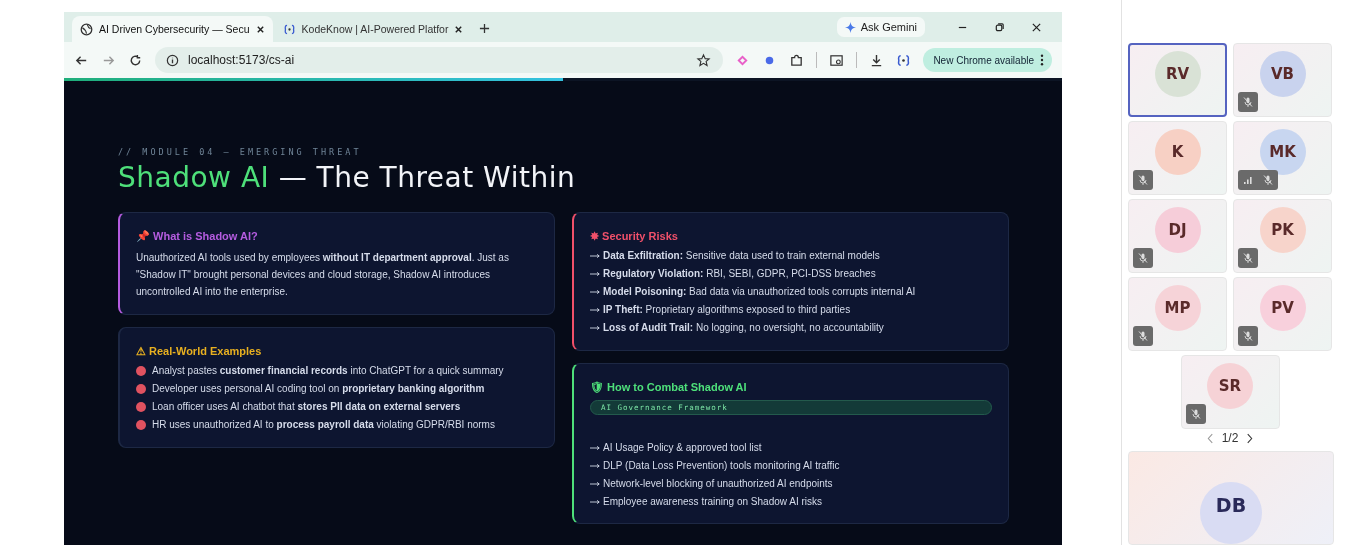  Describe the element at coordinates (439, 60) in the screenshot. I see `address-bar: localhost:5173/cs-ai` at that location.